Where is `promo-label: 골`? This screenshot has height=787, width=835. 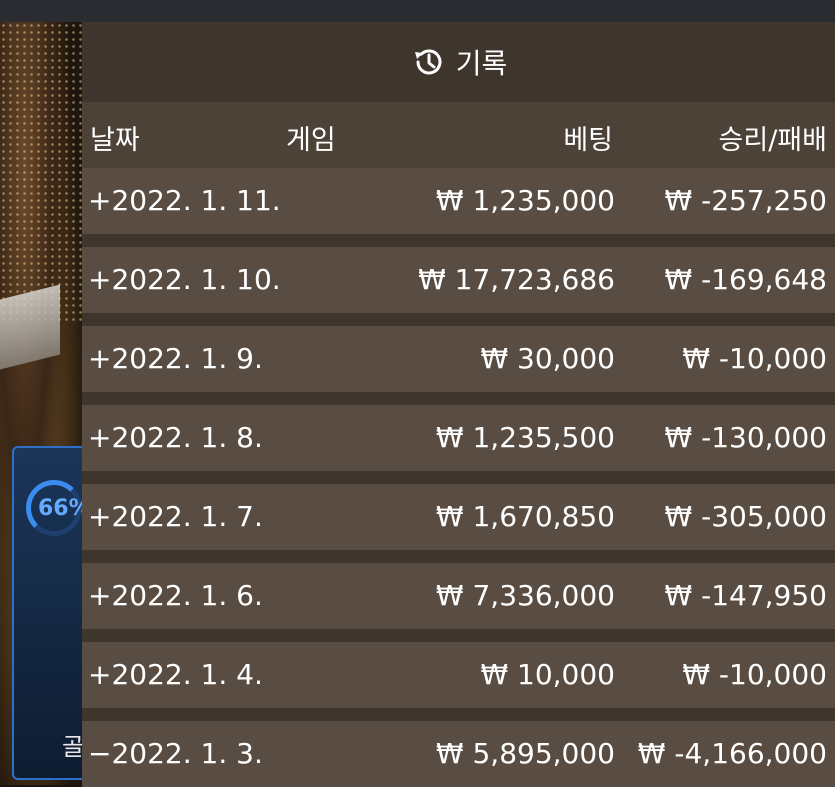
promo-label: 골 is located at coordinates (73, 747).